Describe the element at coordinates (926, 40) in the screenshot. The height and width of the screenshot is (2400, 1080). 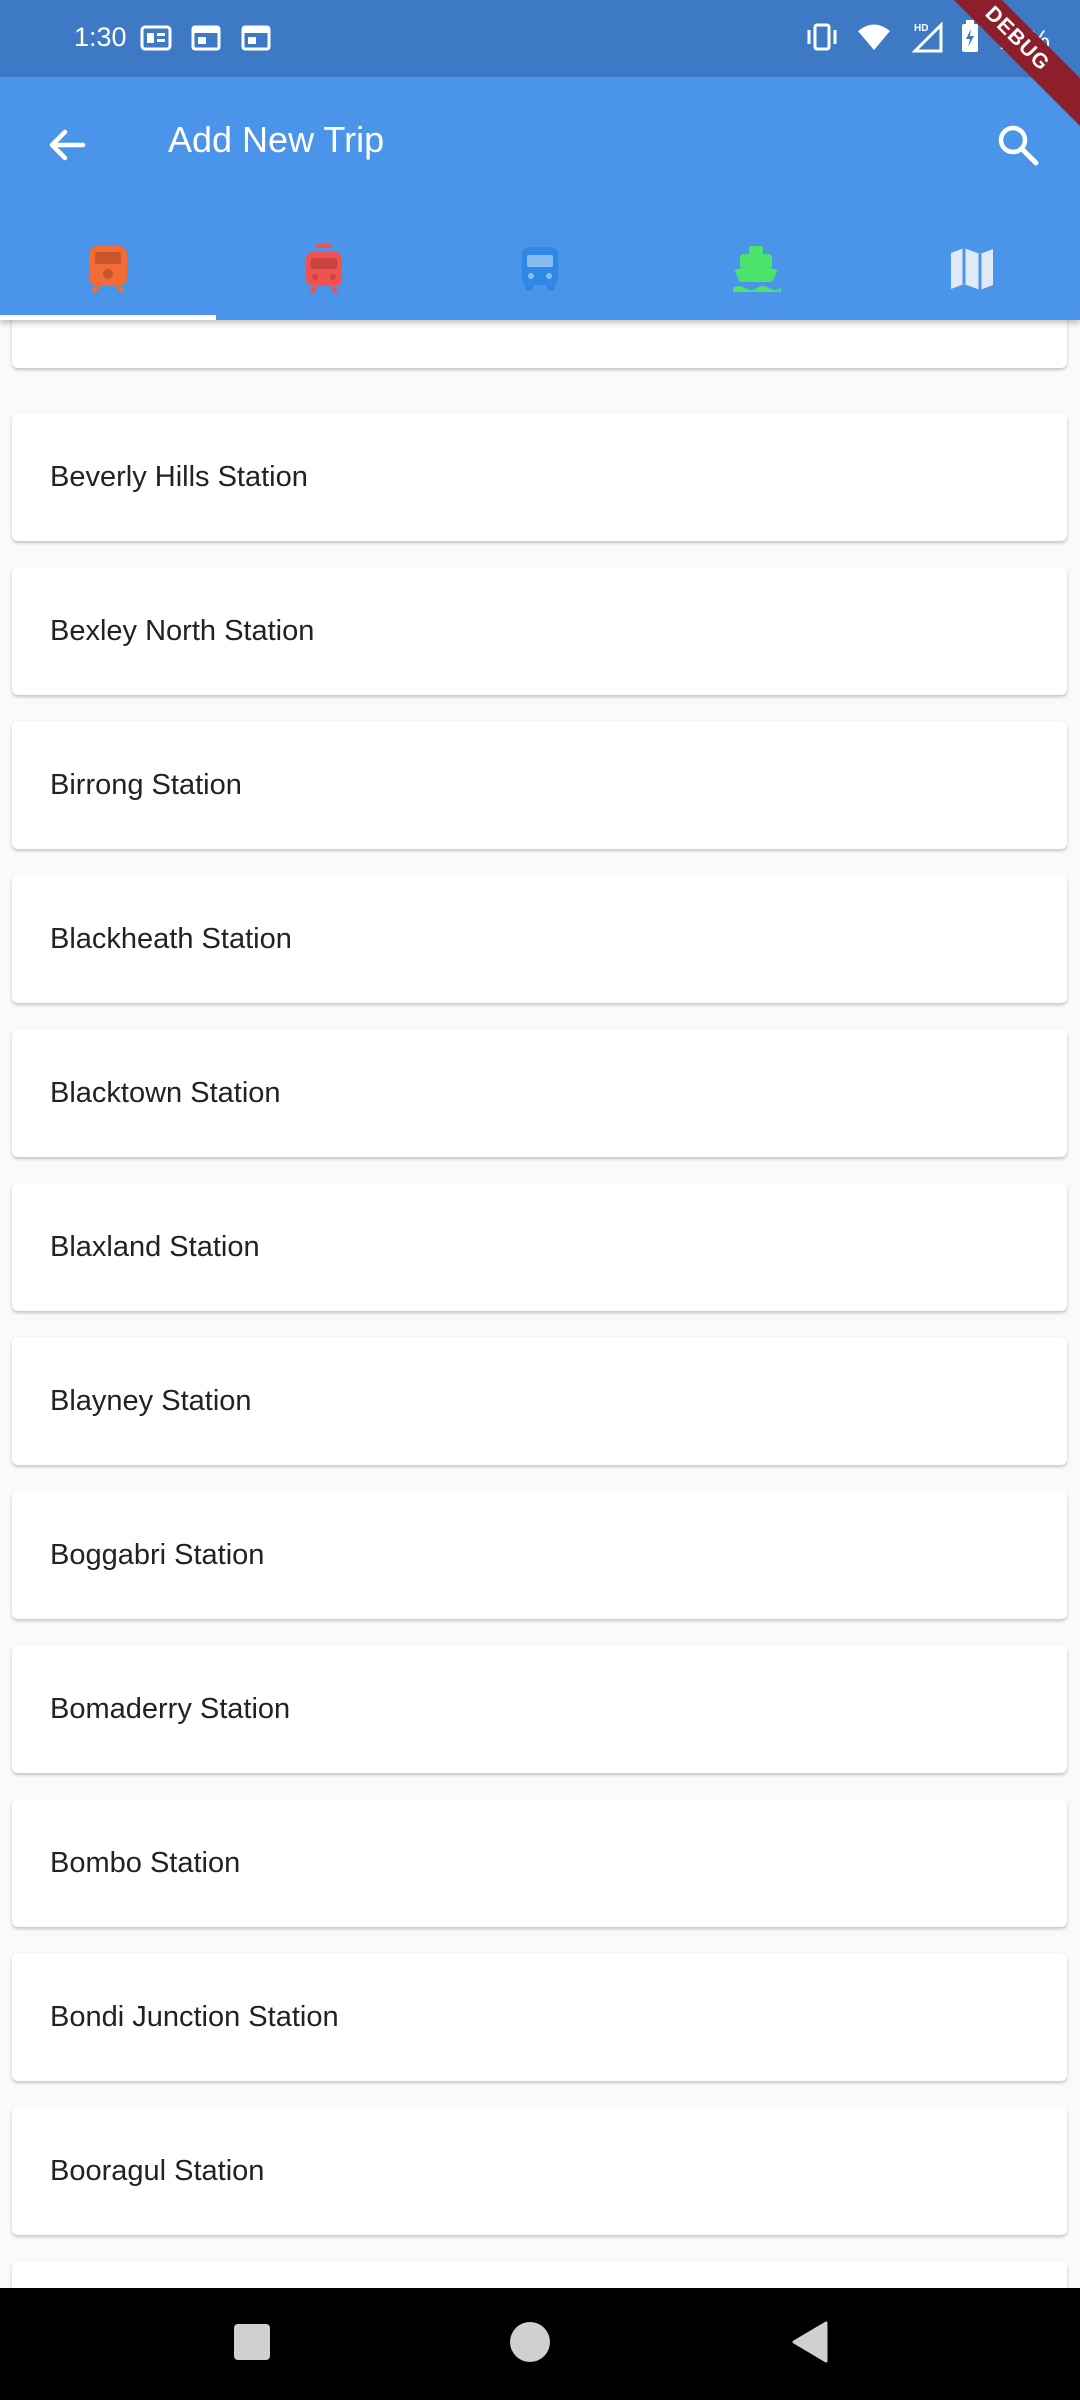
I see `signal-hd-icon: HD` at that location.